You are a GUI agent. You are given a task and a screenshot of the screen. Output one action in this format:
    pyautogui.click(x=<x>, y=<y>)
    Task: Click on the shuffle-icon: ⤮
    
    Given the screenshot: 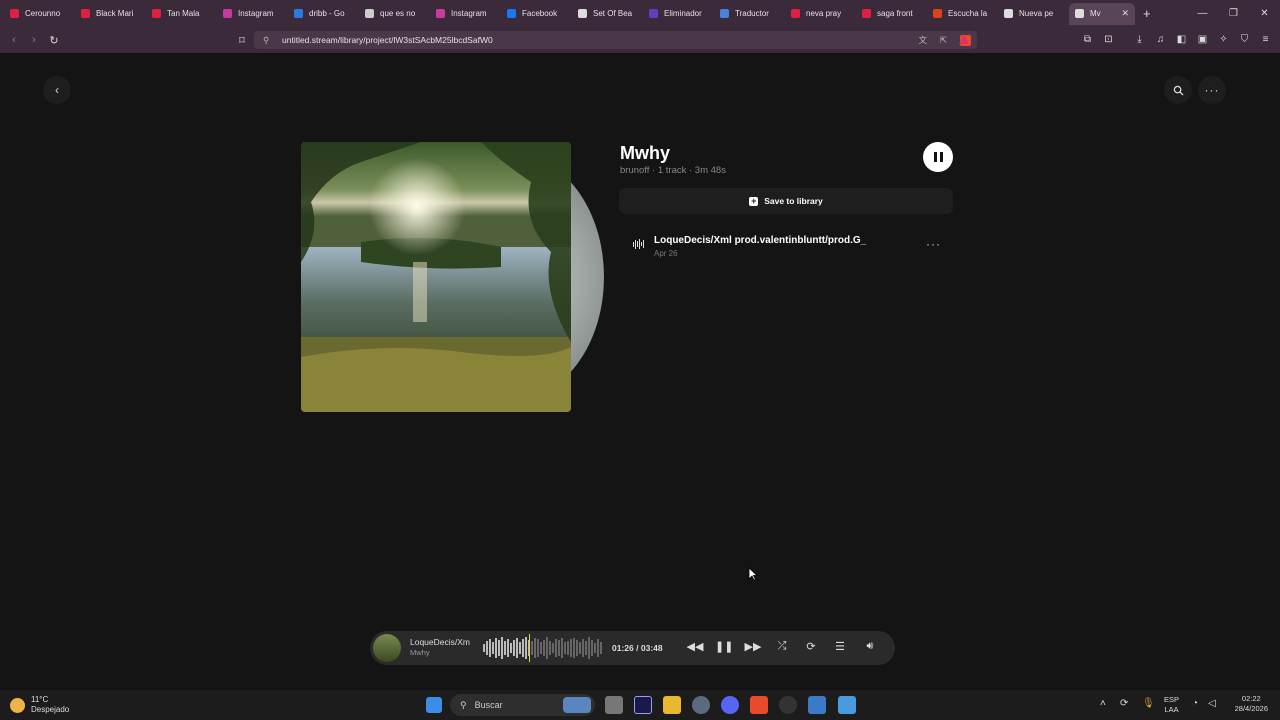 What is the action you would take?
    pyautogui.click(x=782, y=646)
    